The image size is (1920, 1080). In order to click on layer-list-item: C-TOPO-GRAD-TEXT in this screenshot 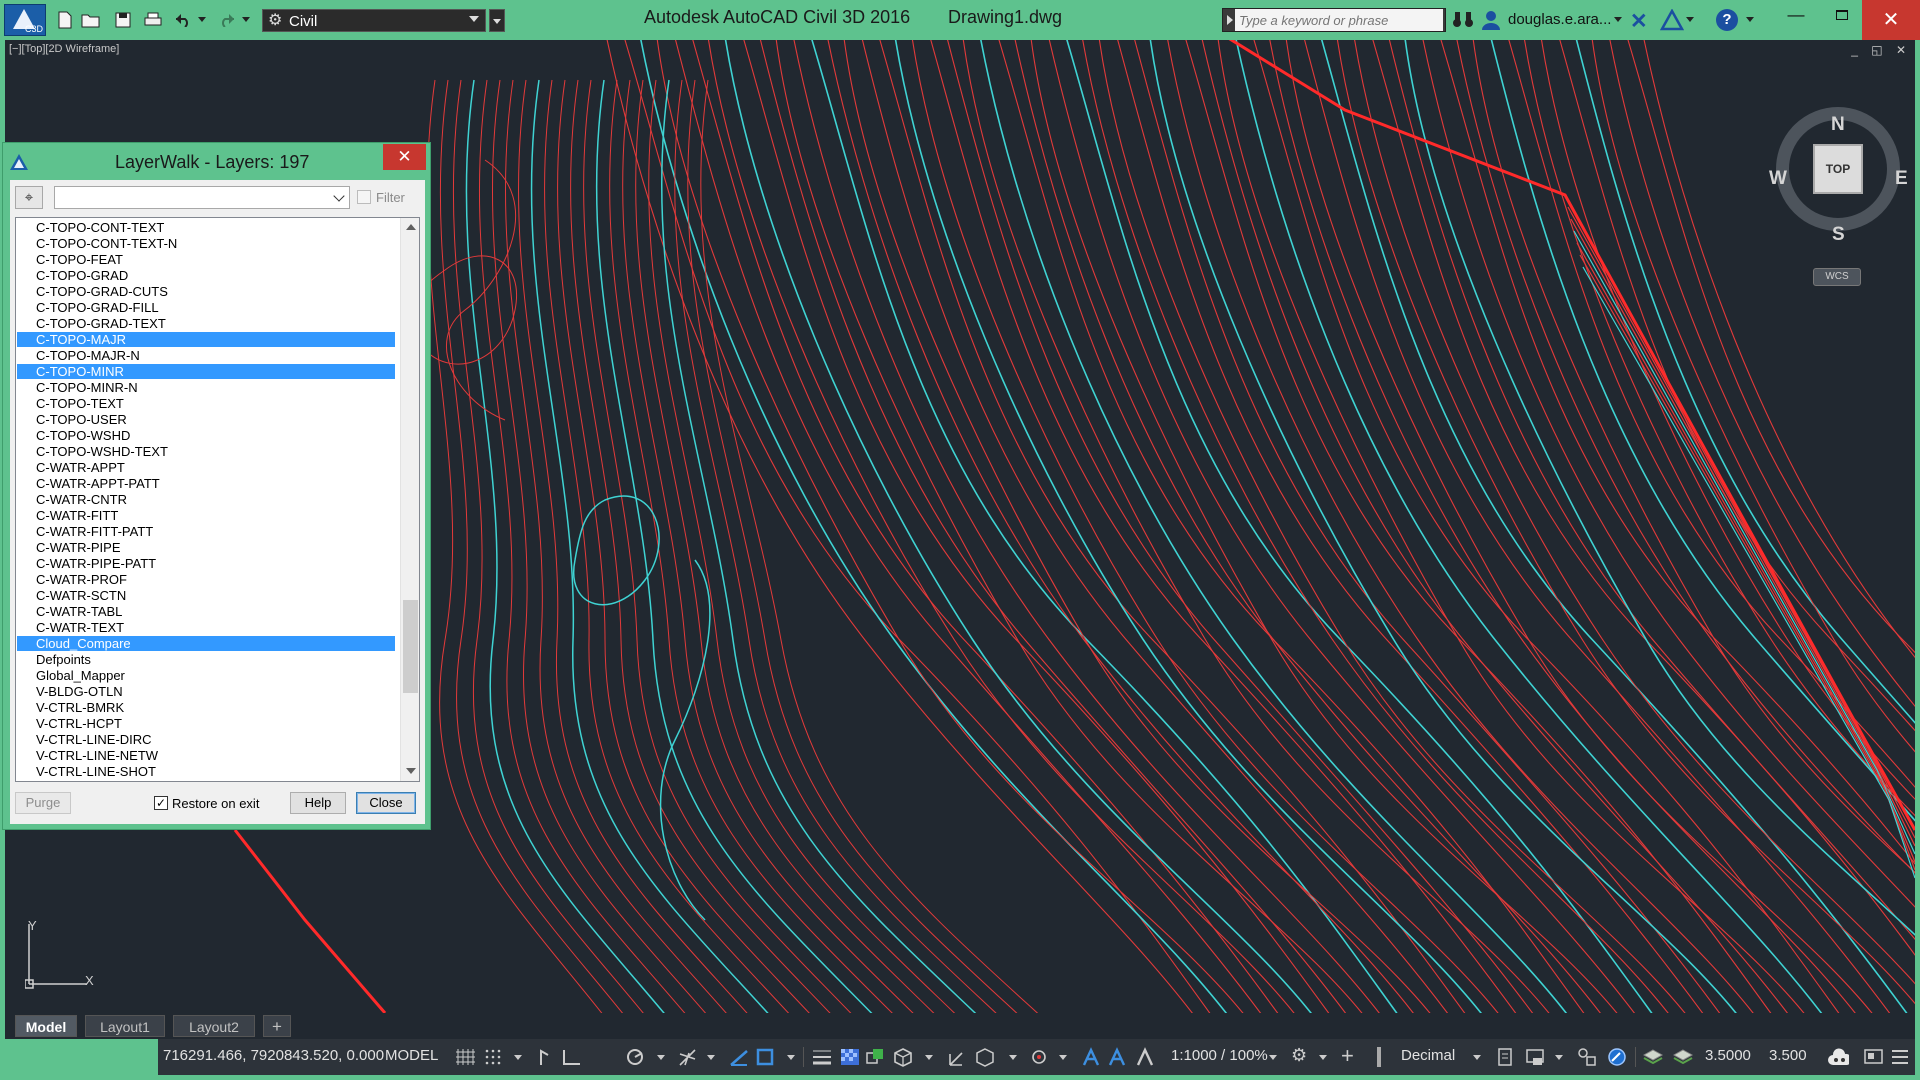, I will do `click(206, 323)`.